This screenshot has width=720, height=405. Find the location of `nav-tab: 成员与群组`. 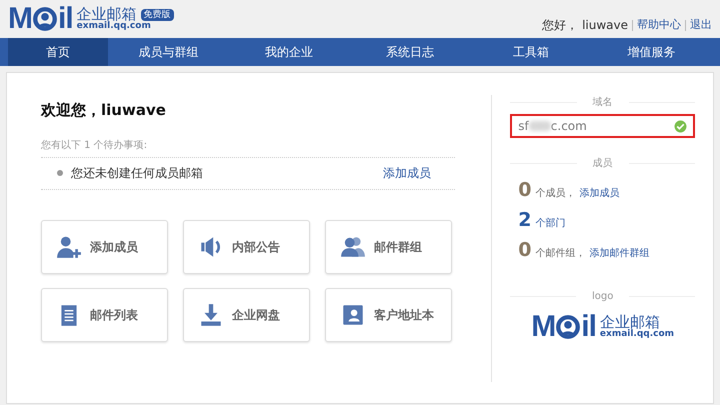

nav-tab: 成员与群组 is located at coordinates (168, 52).